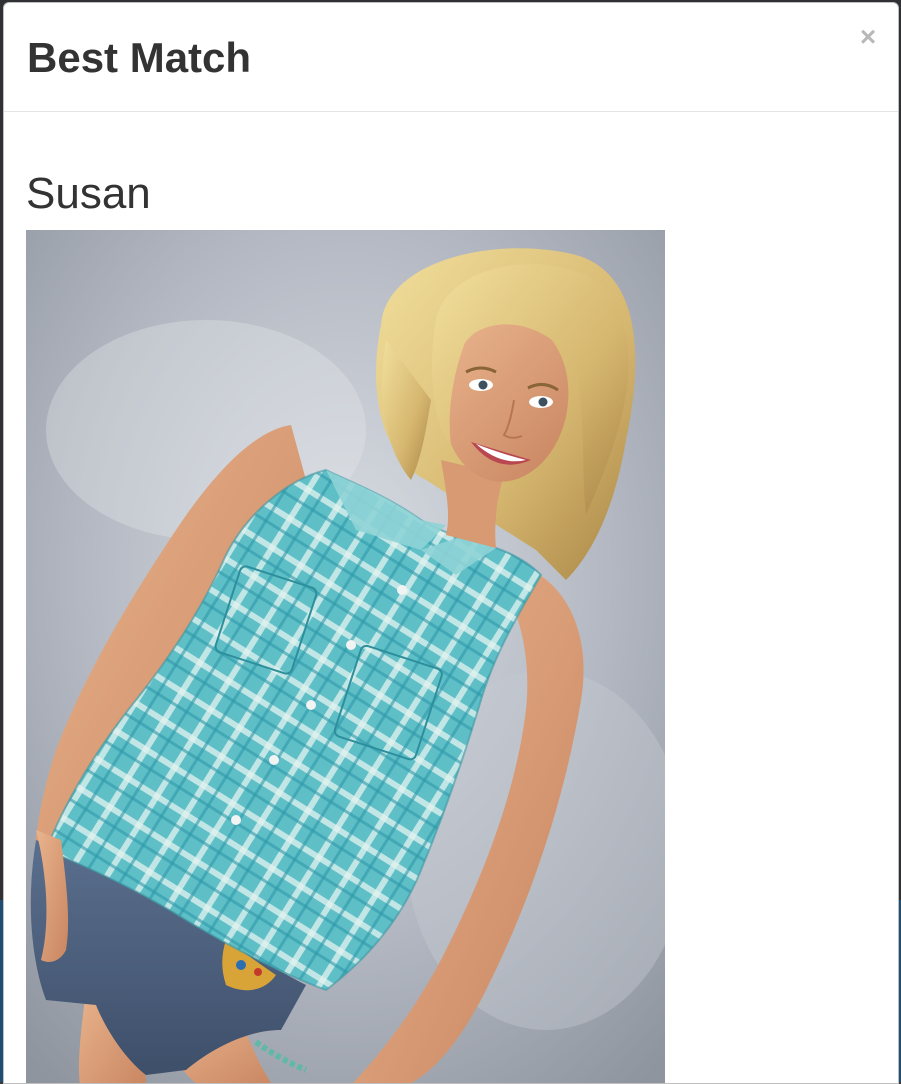 The width and height of the screenshot is (901, 1084). What do you see at coordinates (88, 193) in the screenshot?
I see `match-name: Susan` at bounding box center [88, 193].